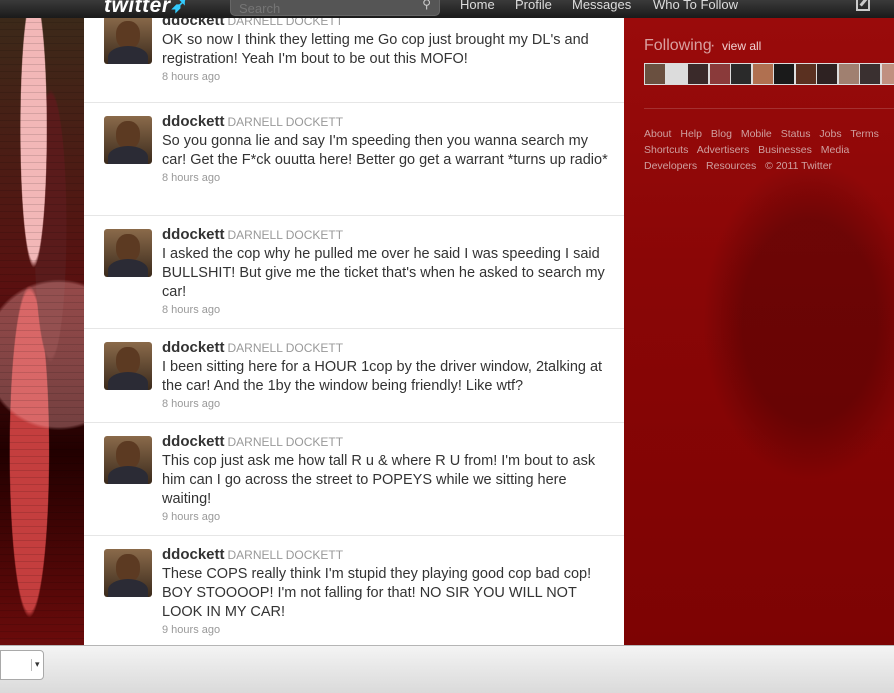 The width and height of the screenshot is (894, 693). I want to click on footer-link: Media, so click(835, 150).